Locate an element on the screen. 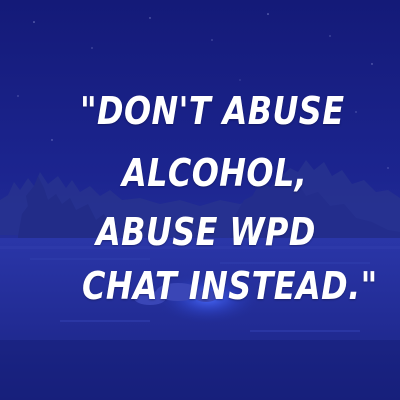 The width and height of the screenshot is (400, 400). quote-line-1: "DON'T ABUSE is located at coordinates (212, 111).